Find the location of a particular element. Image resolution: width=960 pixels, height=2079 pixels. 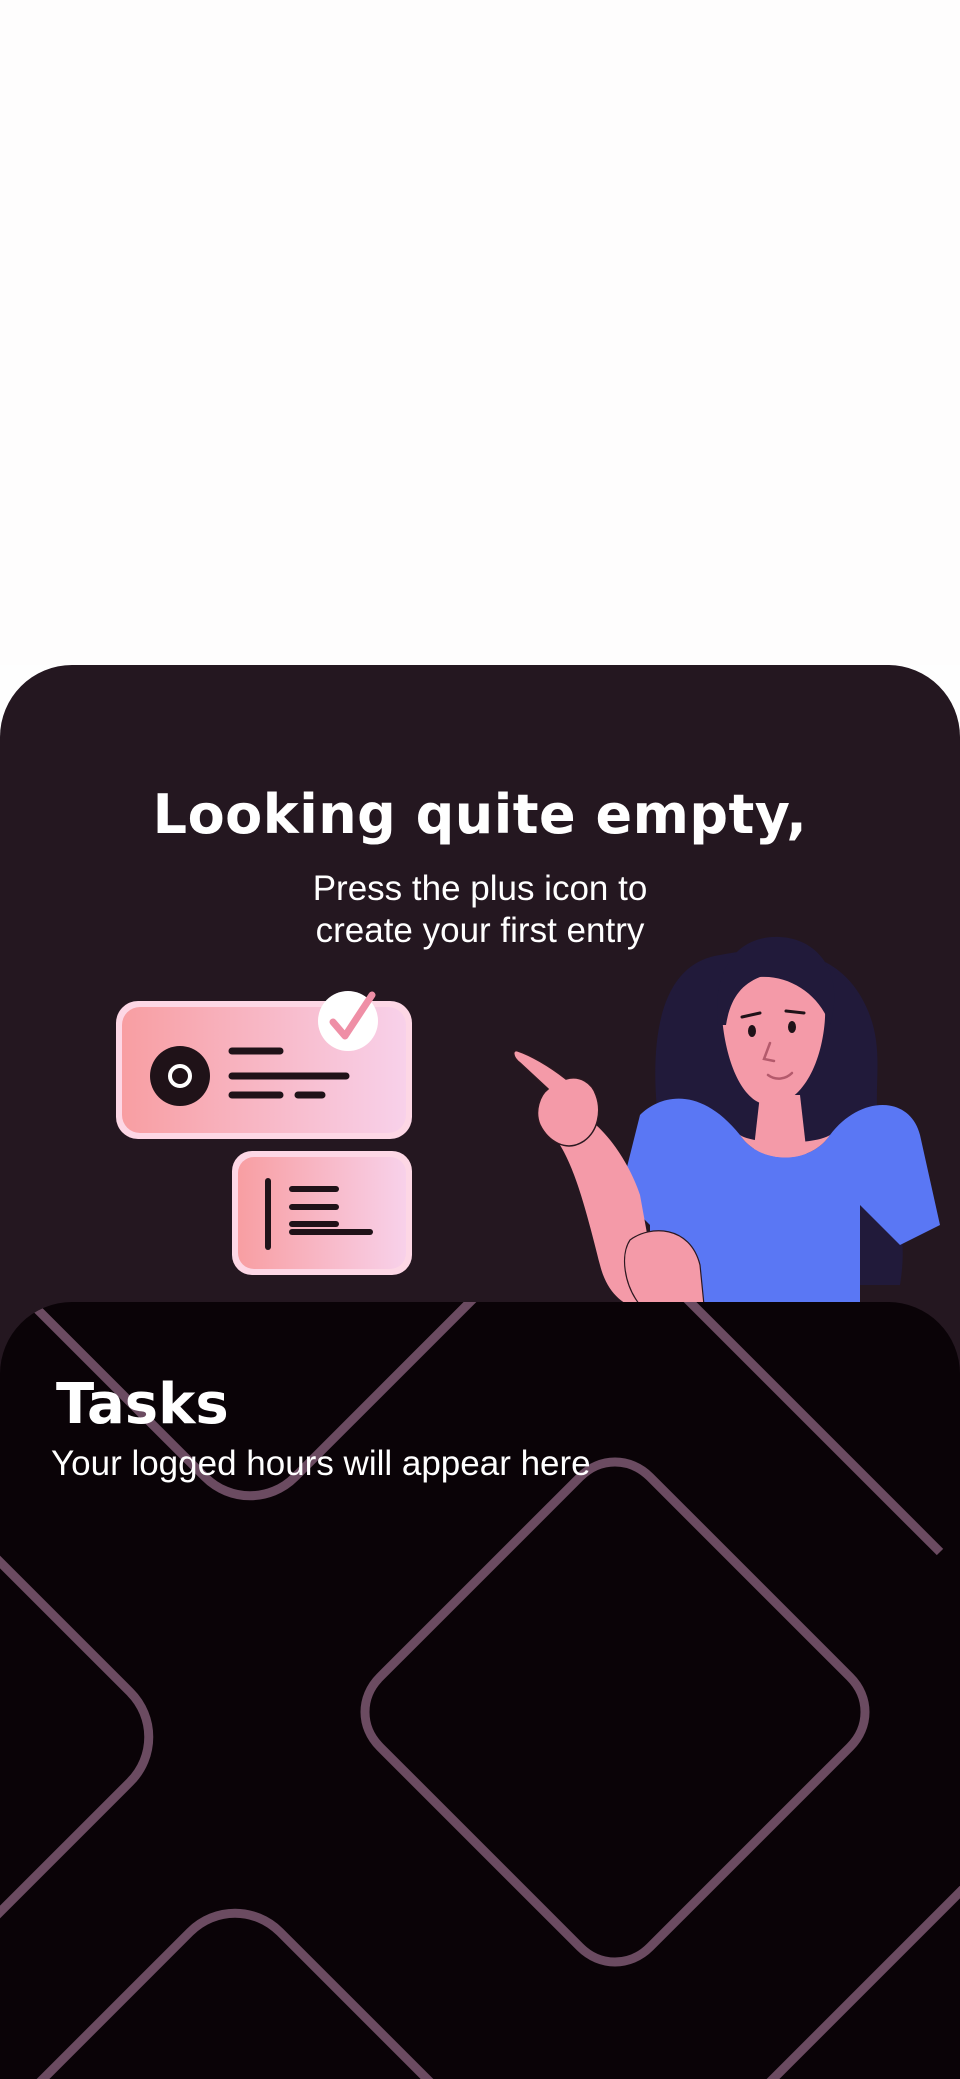

pointing-woman-illustration is located at coordinates (726, 1122).